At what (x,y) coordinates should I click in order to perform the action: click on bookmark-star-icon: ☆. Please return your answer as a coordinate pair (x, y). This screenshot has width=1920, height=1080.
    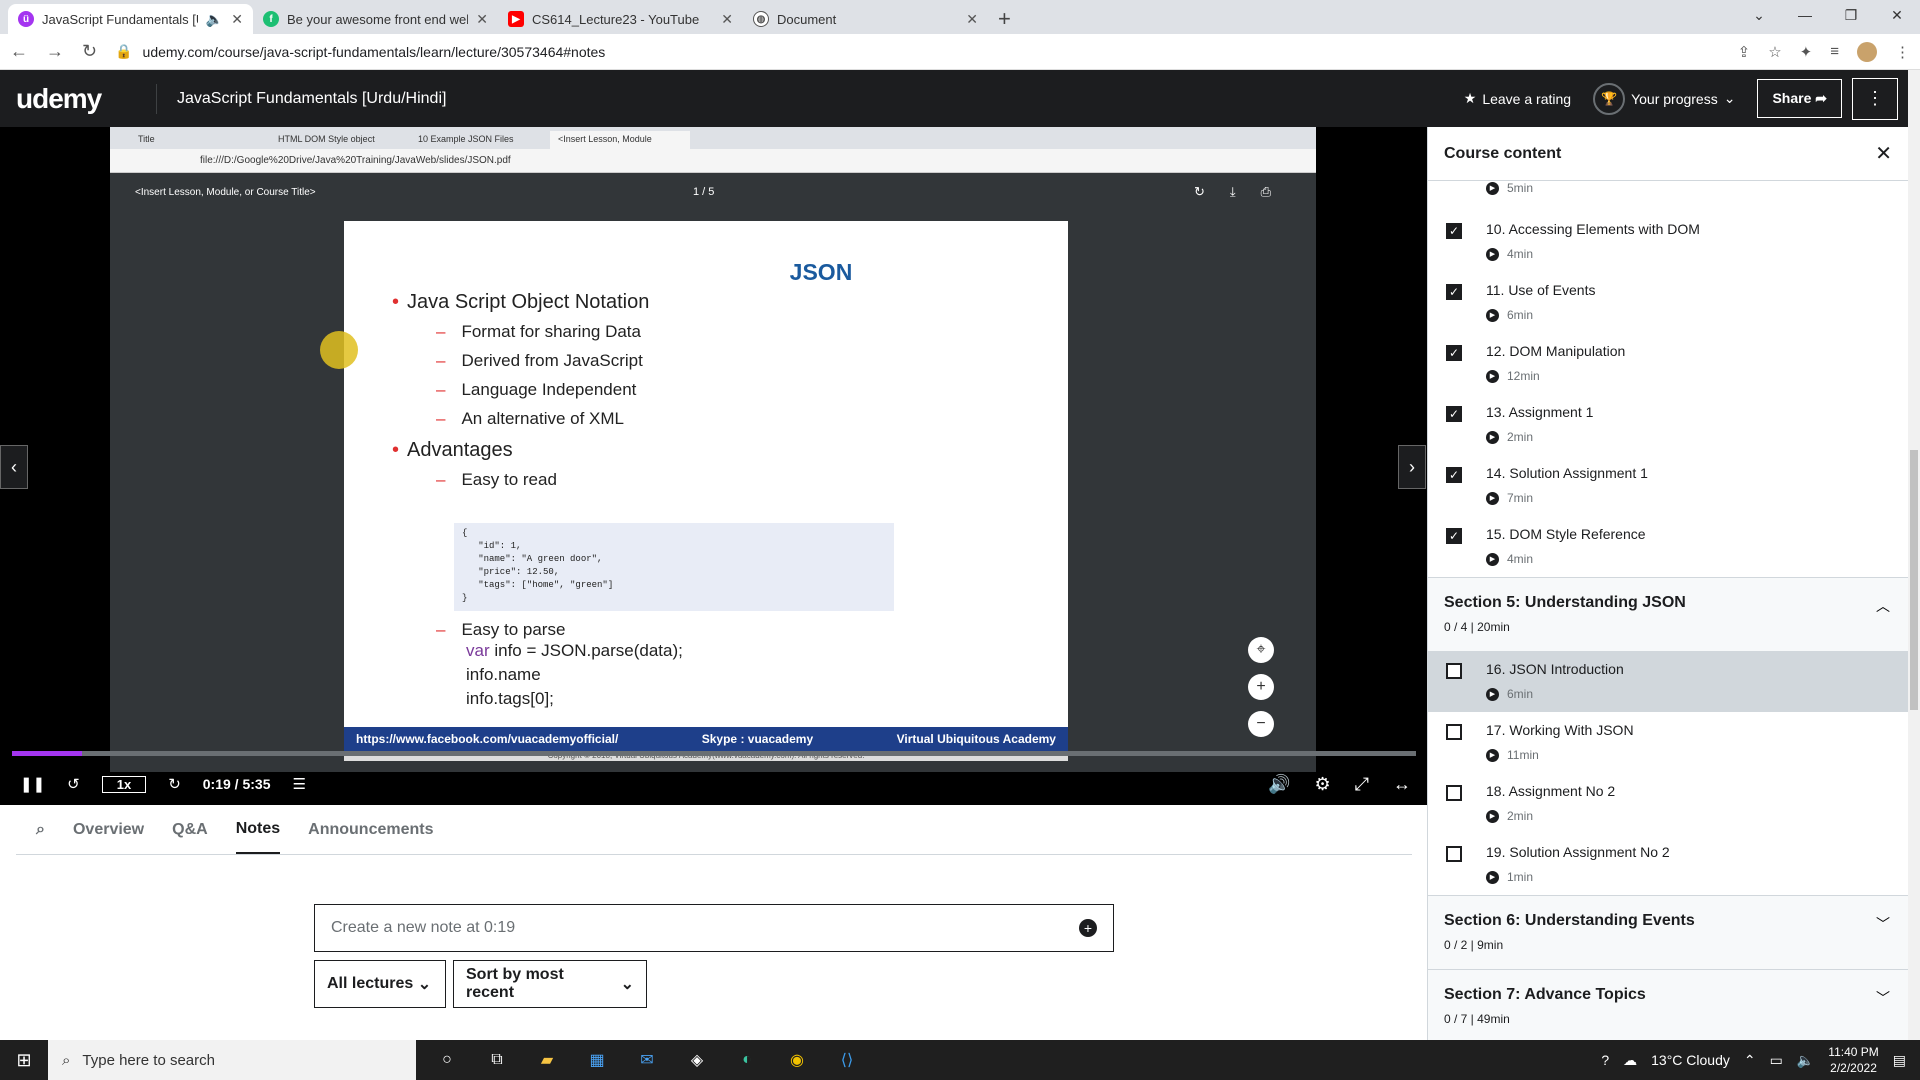
    Looking at the image, I should click on (1774, 52).